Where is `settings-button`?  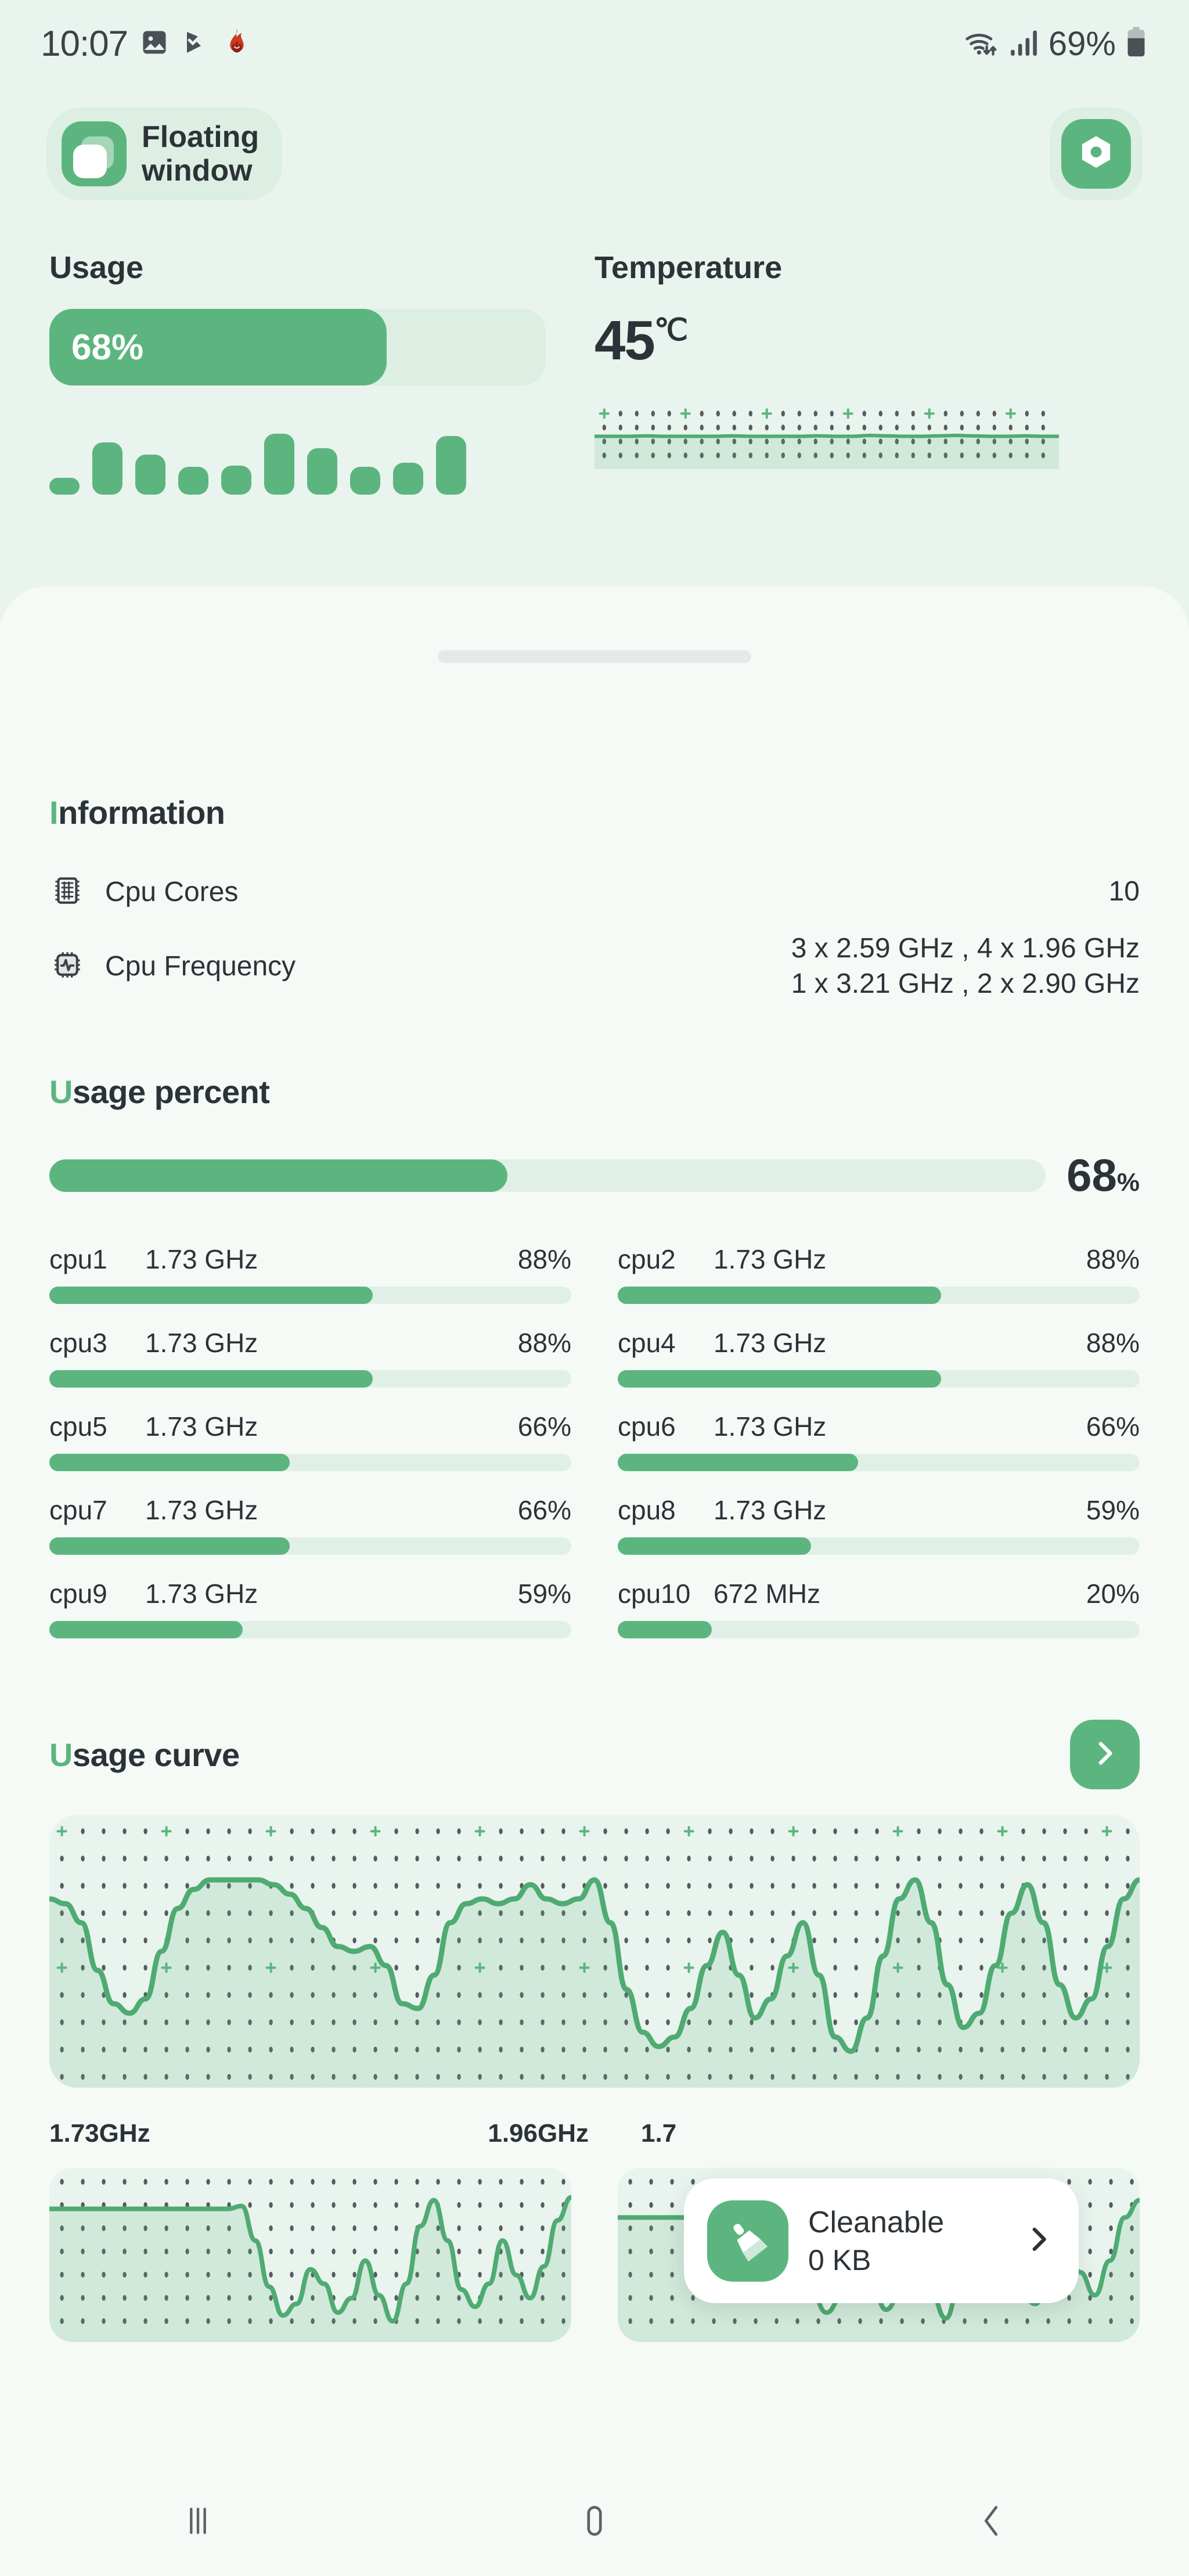 settings-button is located at coordinates (1096, 153).